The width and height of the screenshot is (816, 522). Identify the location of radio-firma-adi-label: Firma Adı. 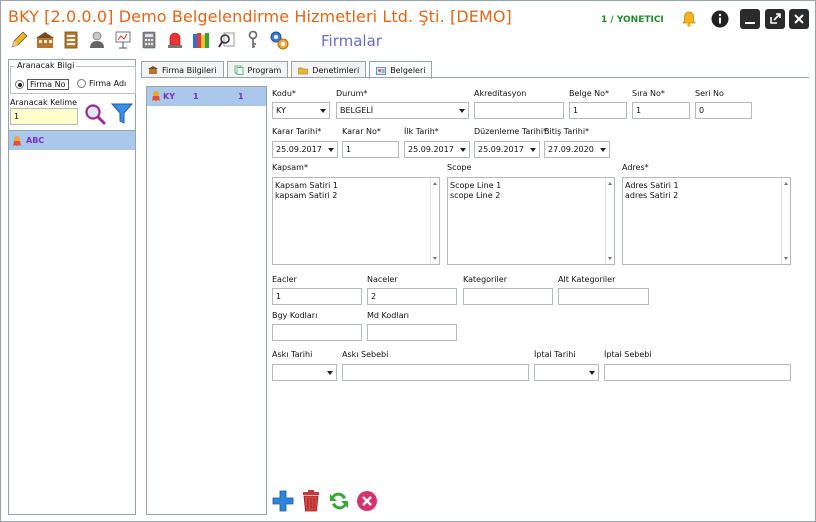
(108, 83).